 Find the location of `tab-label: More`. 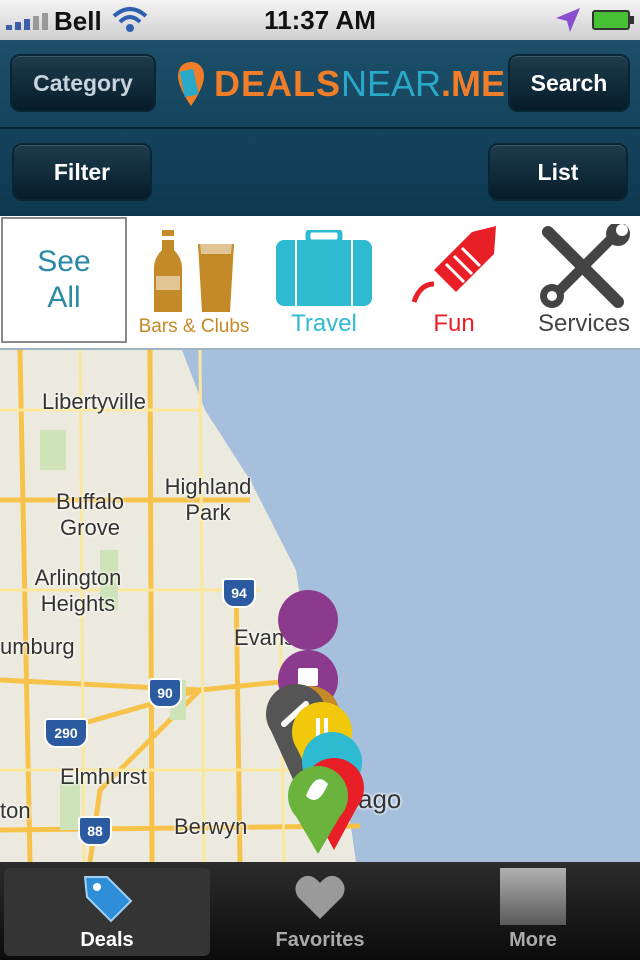

tab-label: More is located at coordinates (533, 940).